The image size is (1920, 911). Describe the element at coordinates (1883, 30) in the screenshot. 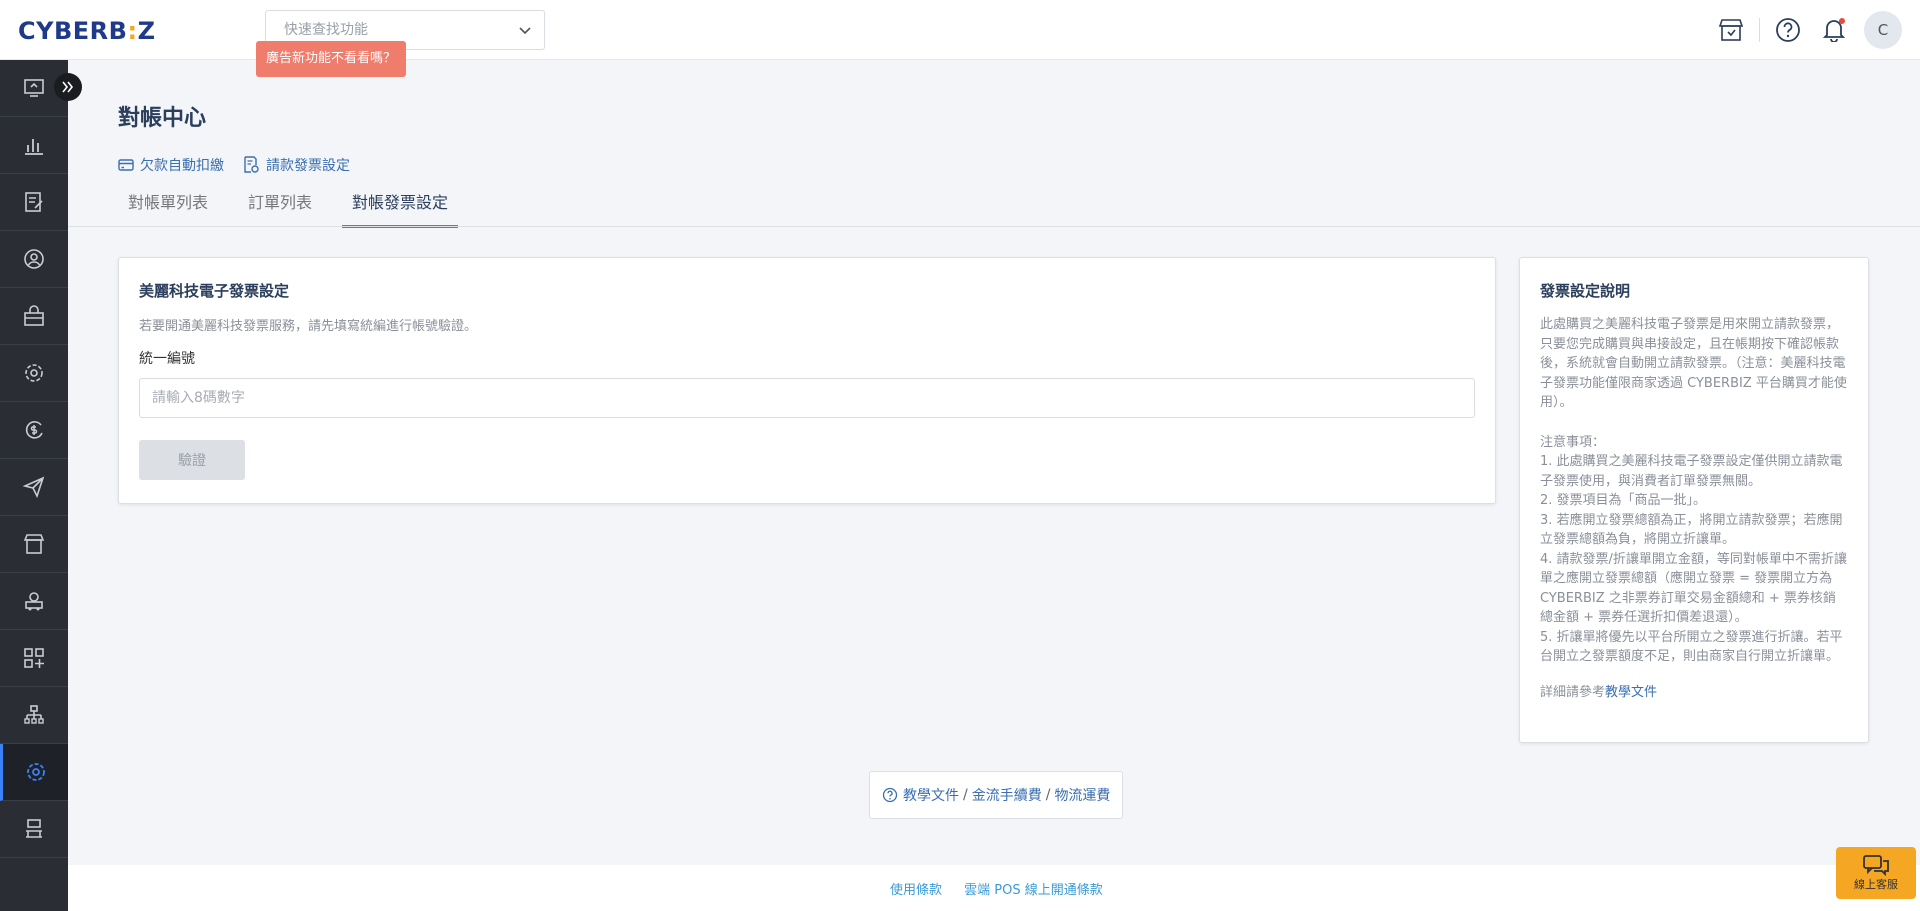

I see `avatar: C` at that location.